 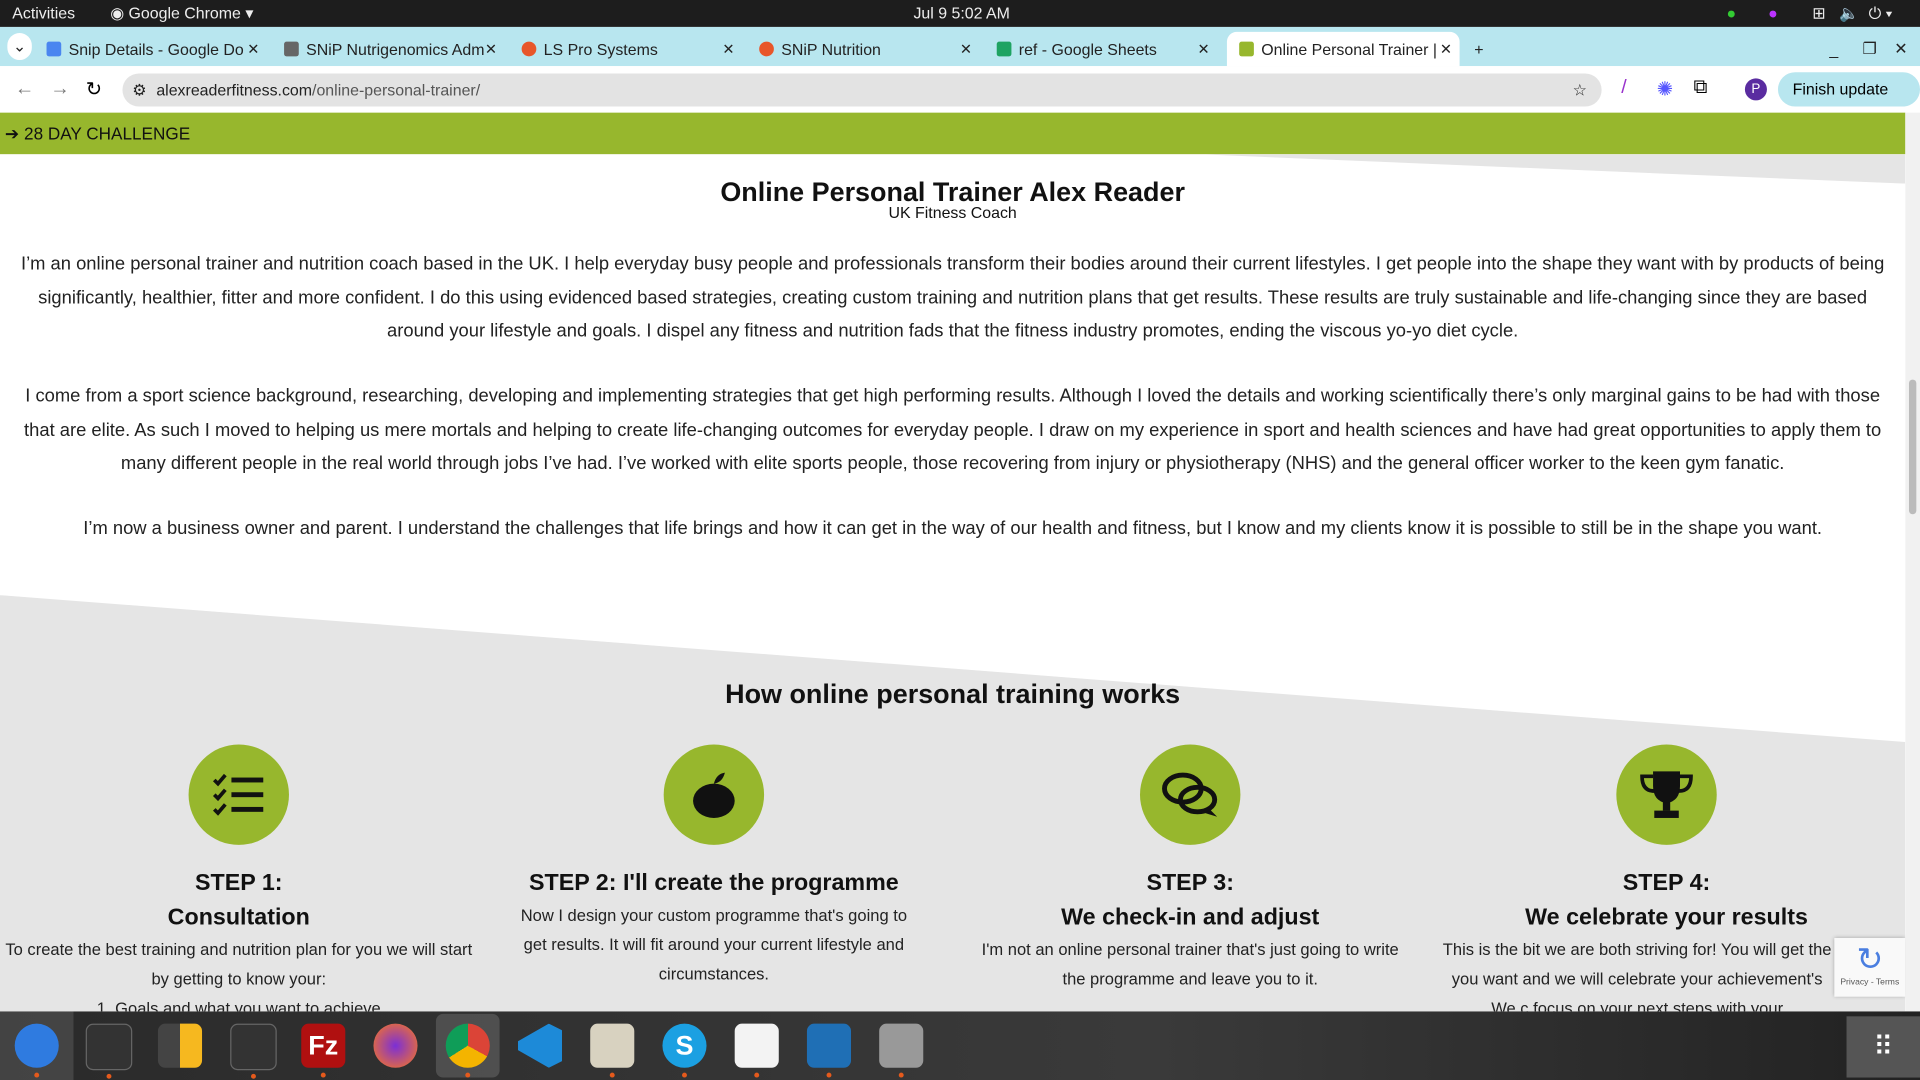 What do you see at coordinates (1900, 49) in the screenshot?
I see `close-window-button: ✕` at bounding box center [1900, 49].